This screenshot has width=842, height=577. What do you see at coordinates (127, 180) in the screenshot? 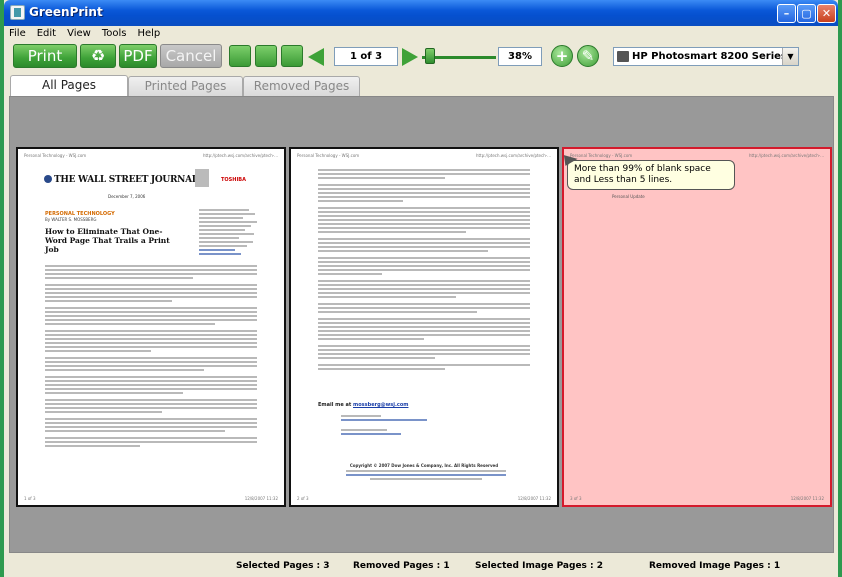
I see `masthead: THE WALL STREET JOURNAL.` at bounding box center [127, 180].